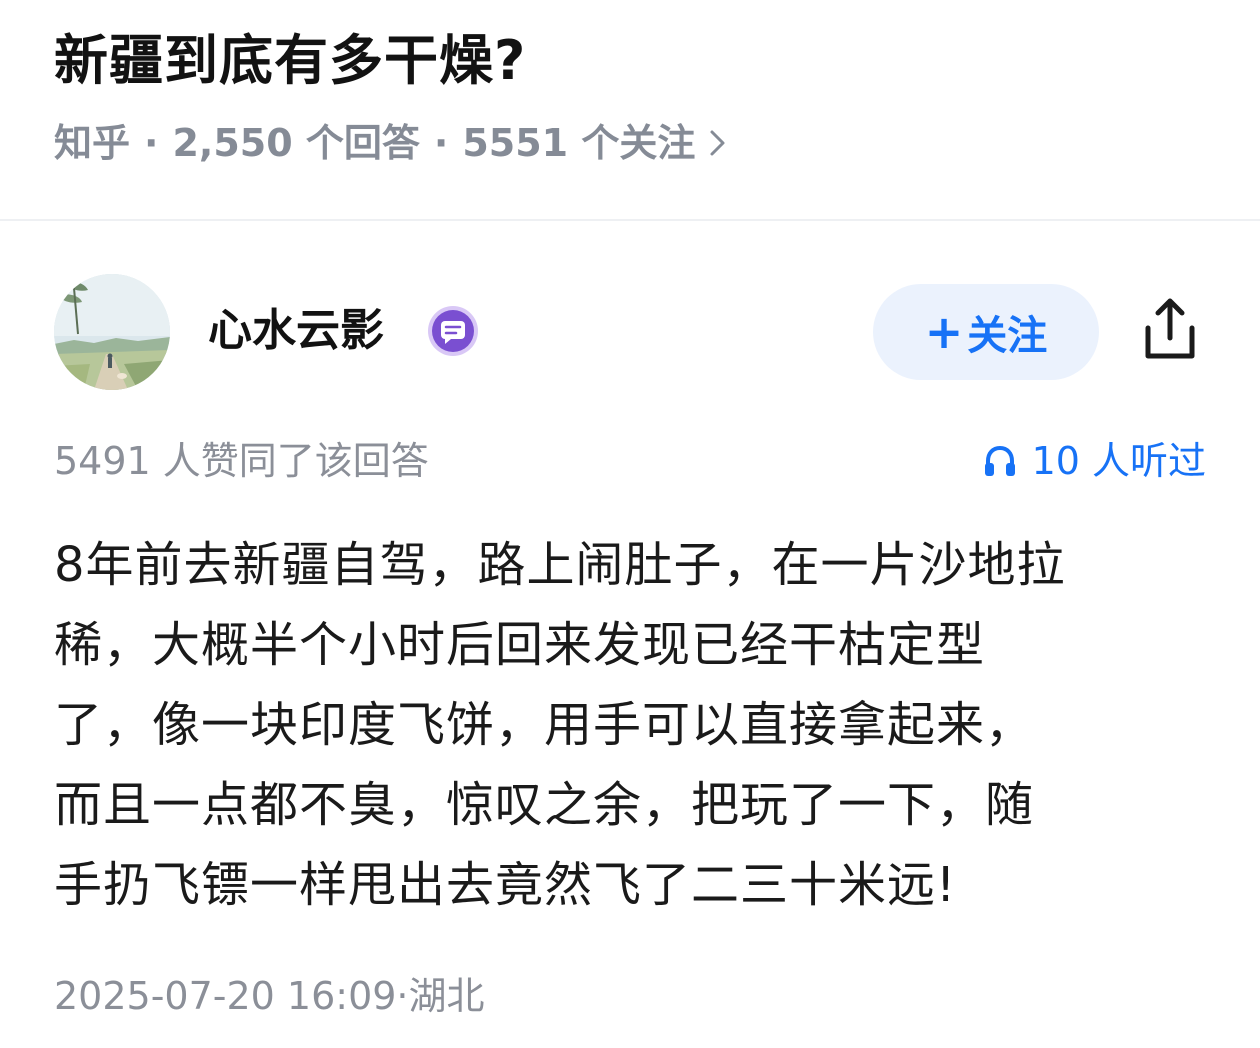 Image resolution: width=1260 pixels, height=1048 pixels. What do you see at coordinates (296, 143) in the screenshot?
I see `answer-count: 2,550 个回答` at bounding box center [296, 143].